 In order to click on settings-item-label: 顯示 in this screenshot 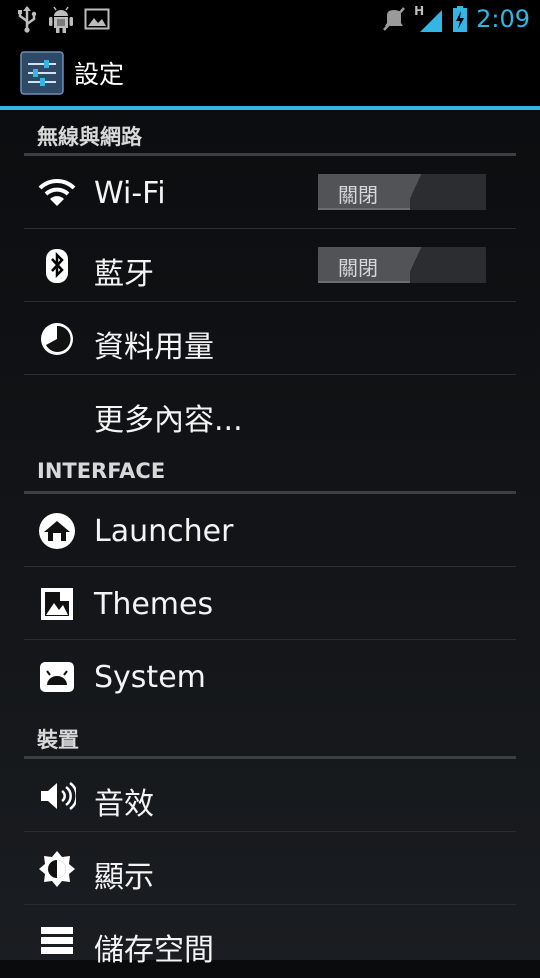, I will do `click(124, 877)`.